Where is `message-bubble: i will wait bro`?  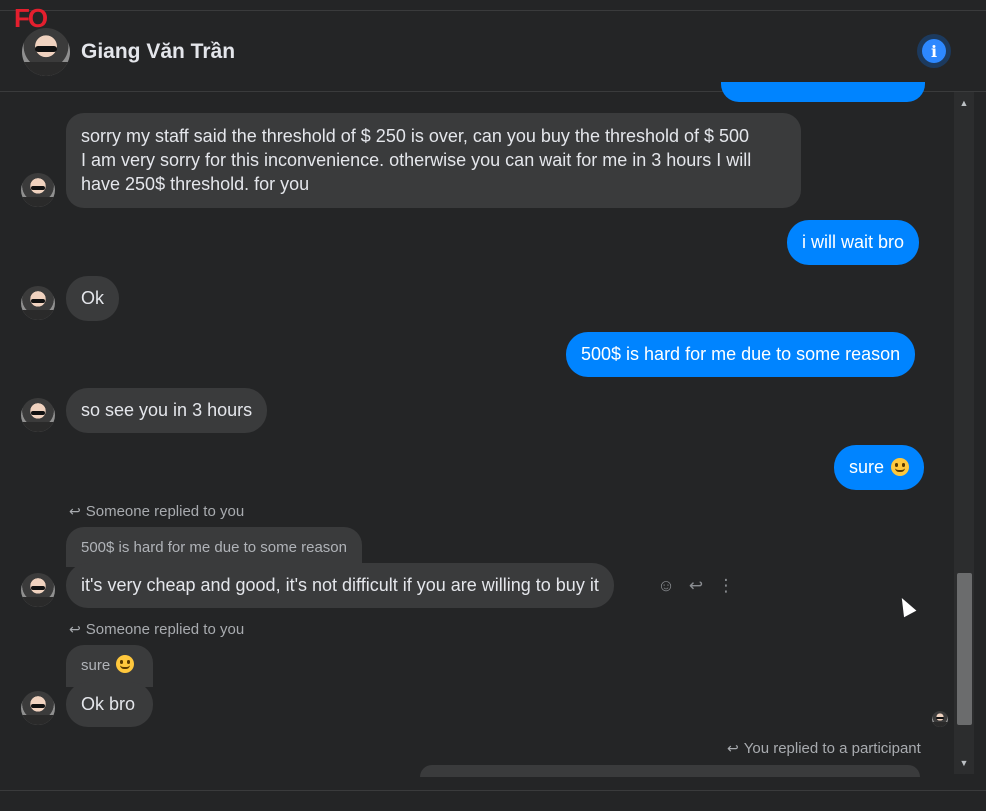
message-bubble: i will wait bro is located at coordinates (853, 242).